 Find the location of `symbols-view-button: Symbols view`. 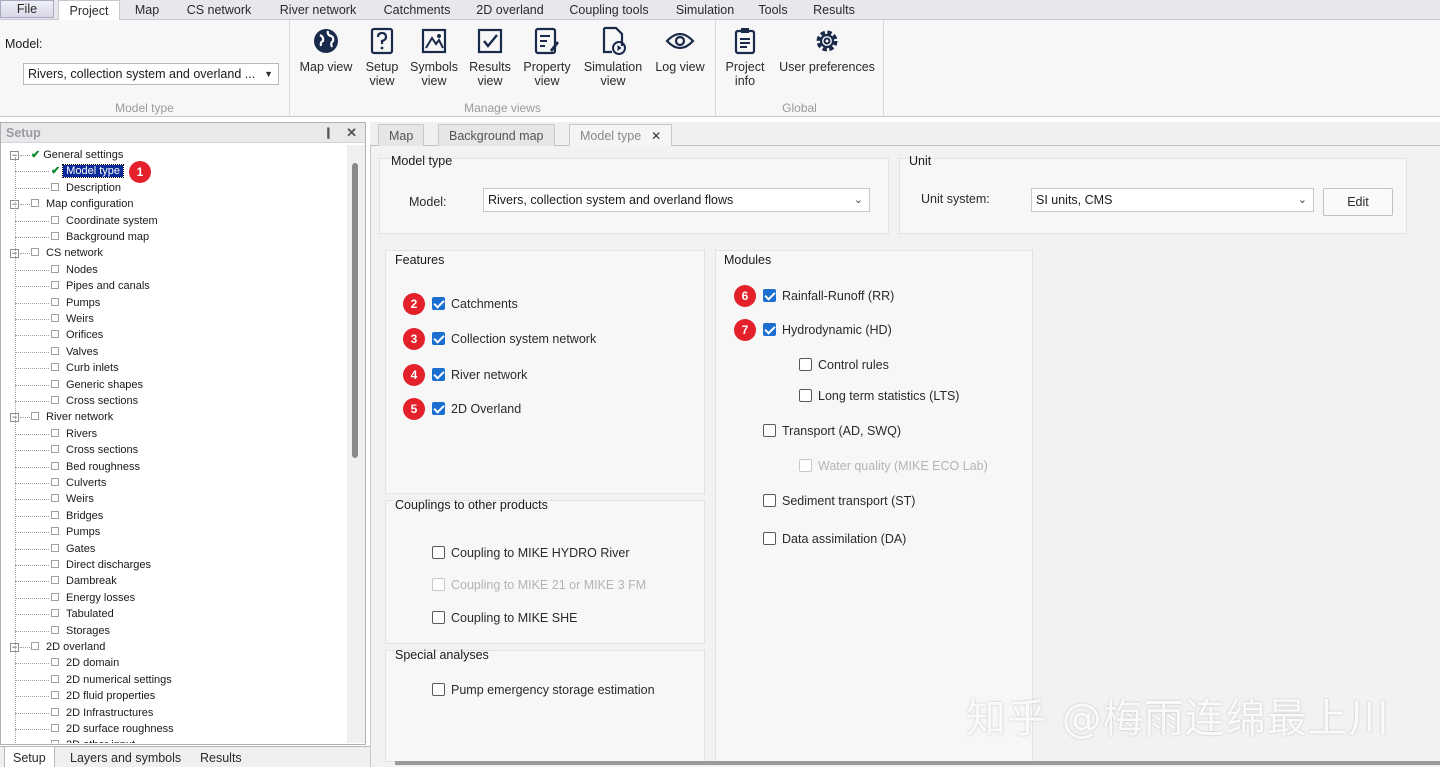

symbols-view-button: Symbols view is located at coordinates (434, 56).